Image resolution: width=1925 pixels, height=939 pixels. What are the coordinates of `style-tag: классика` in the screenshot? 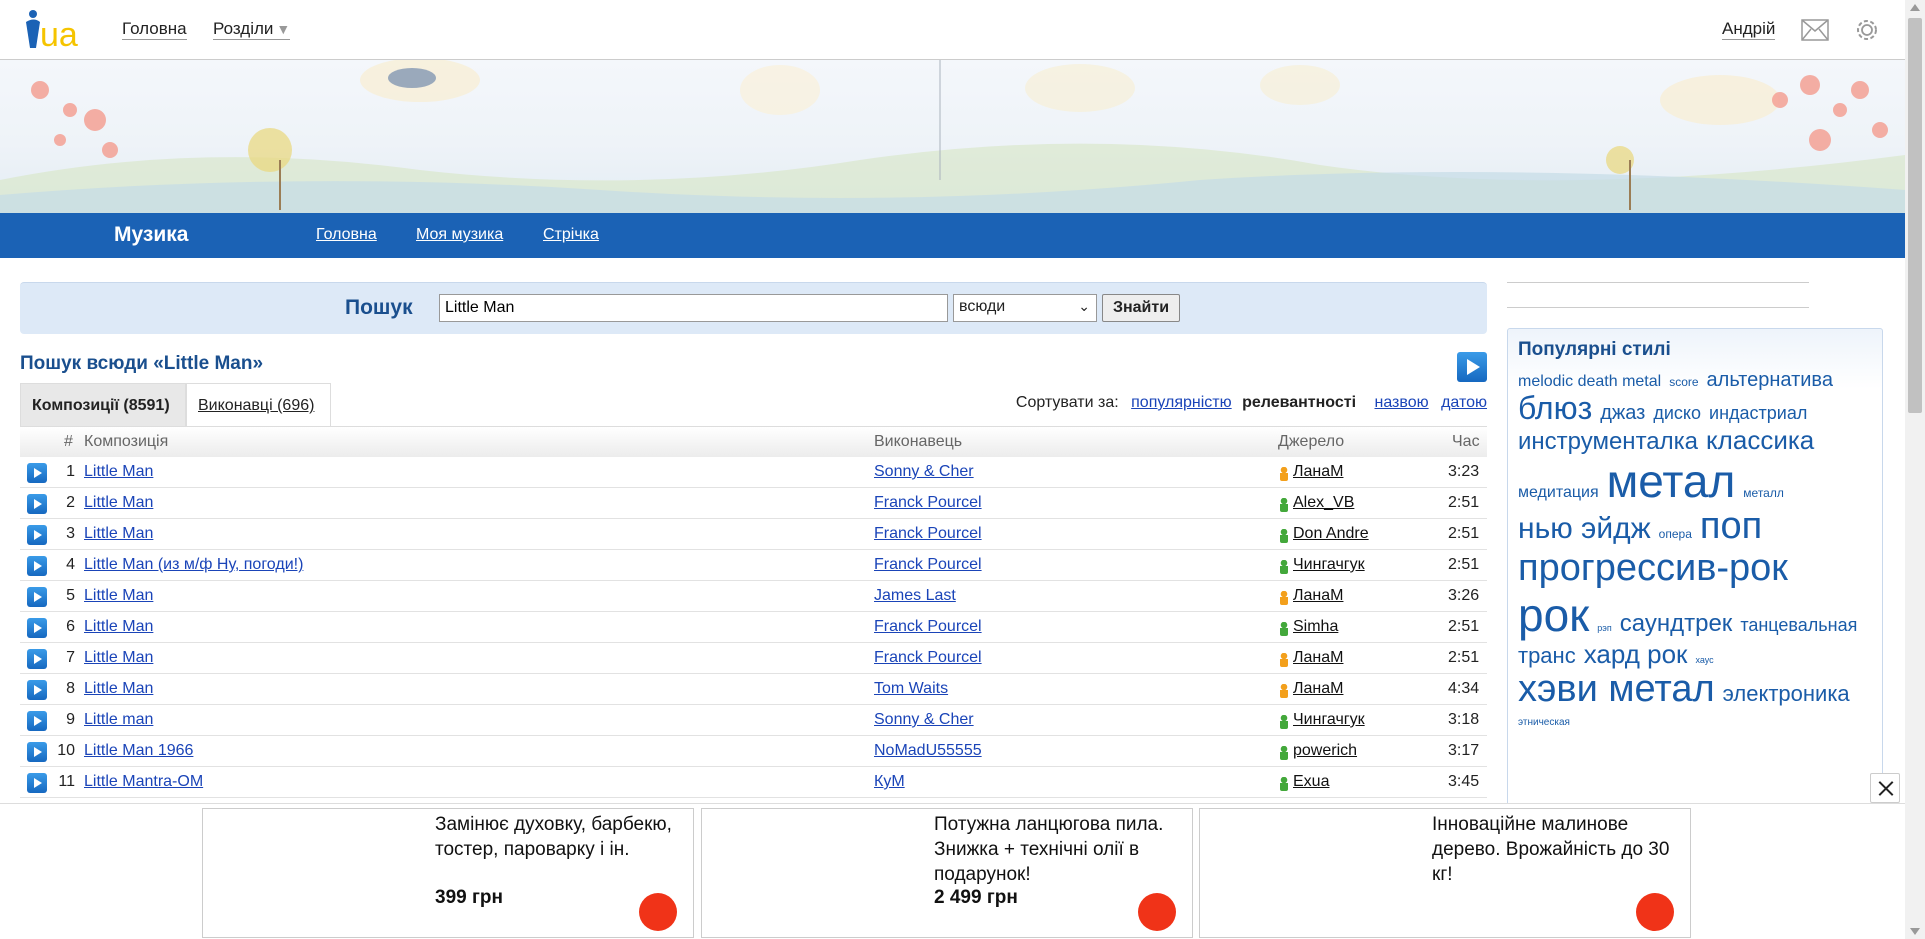 It's located at (1760, 440).